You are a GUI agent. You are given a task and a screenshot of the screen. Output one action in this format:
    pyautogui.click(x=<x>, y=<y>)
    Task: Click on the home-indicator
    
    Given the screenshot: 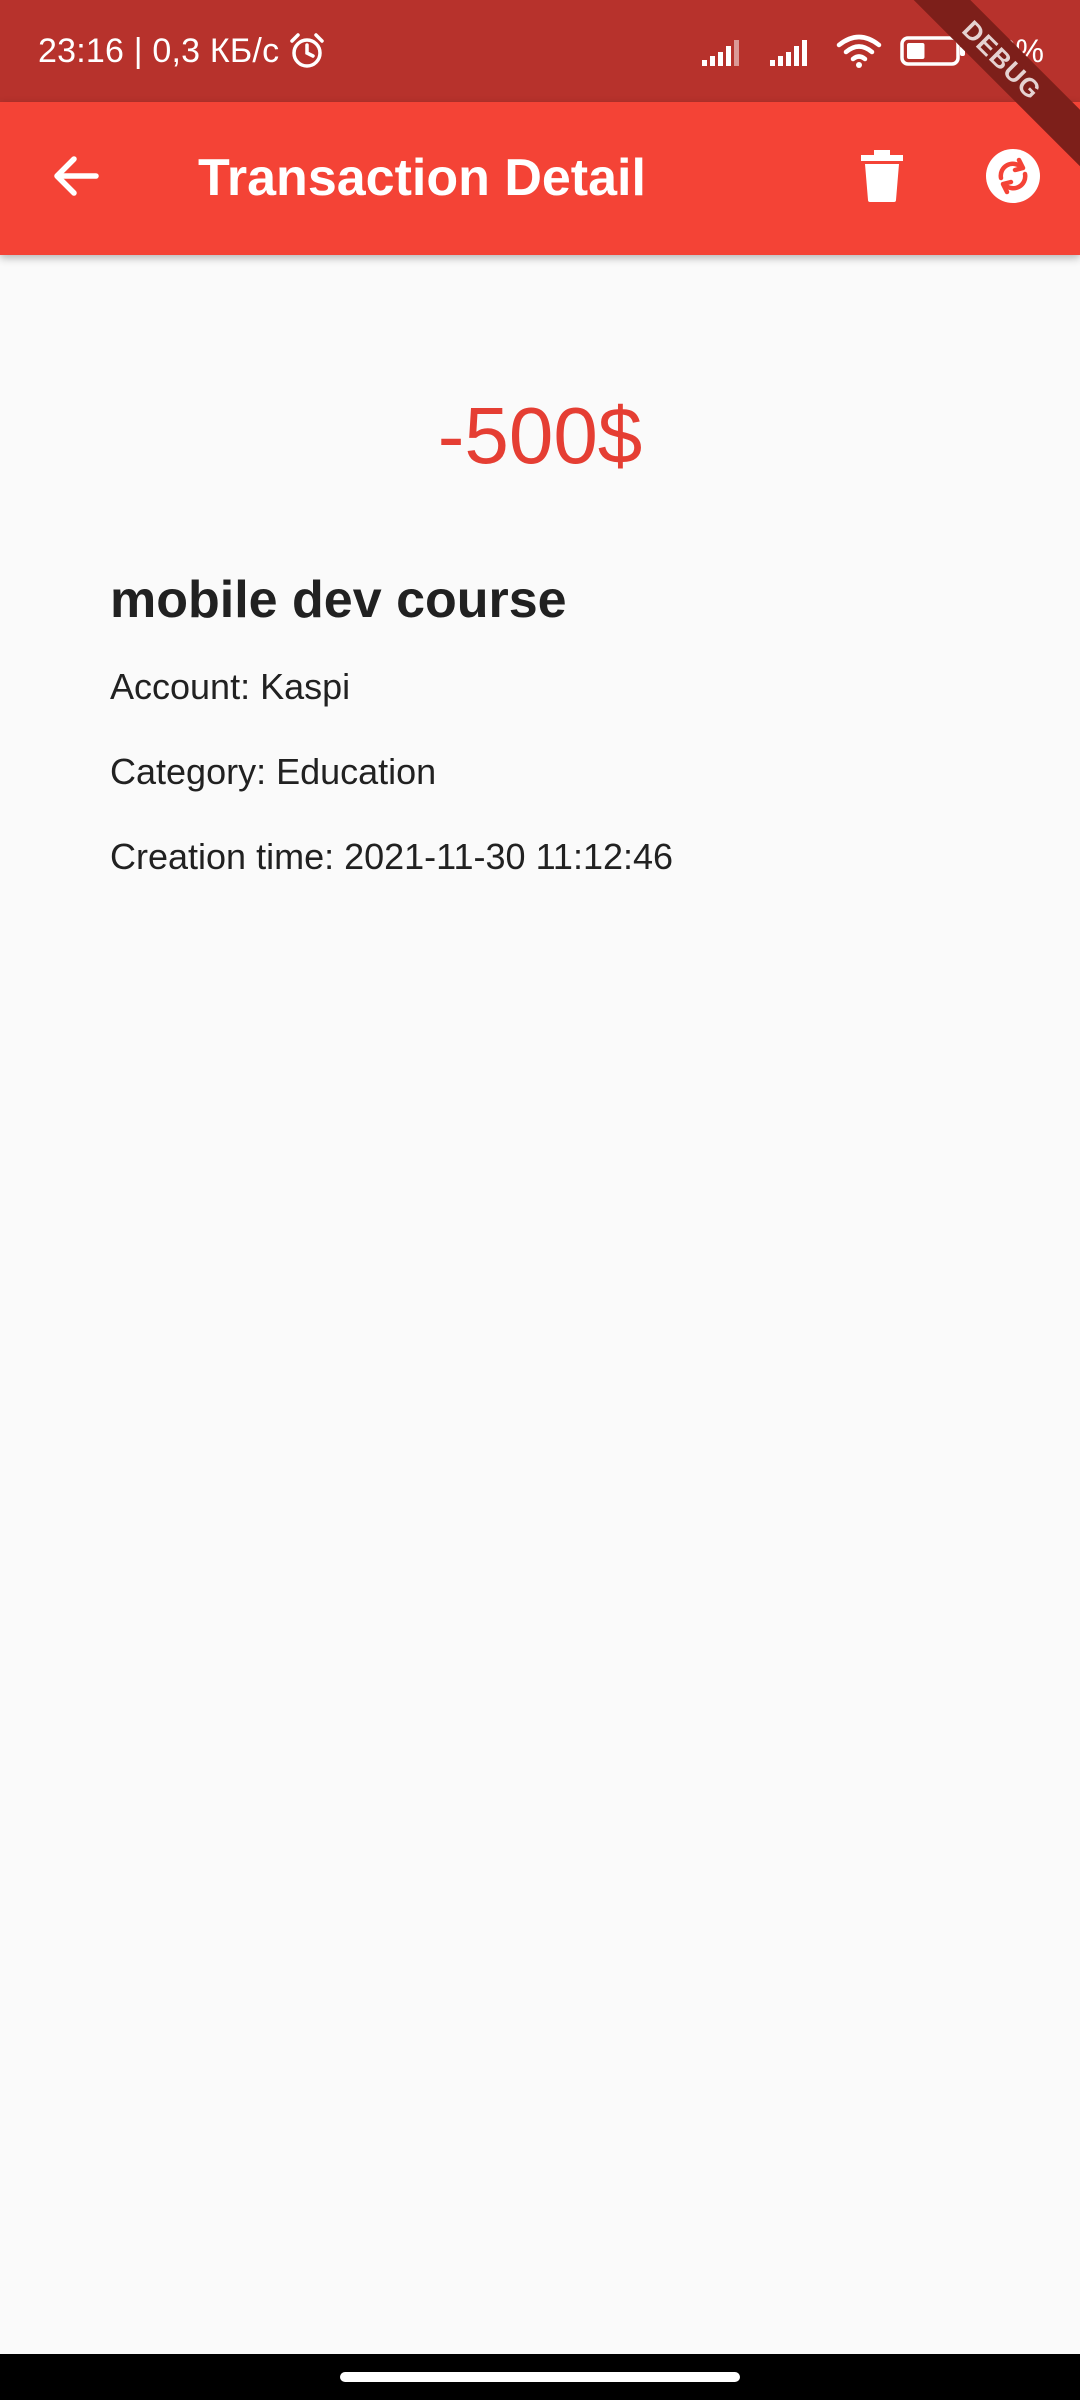 What is the action you would take?
    pyautogui.click(x=540, y=2377)
    